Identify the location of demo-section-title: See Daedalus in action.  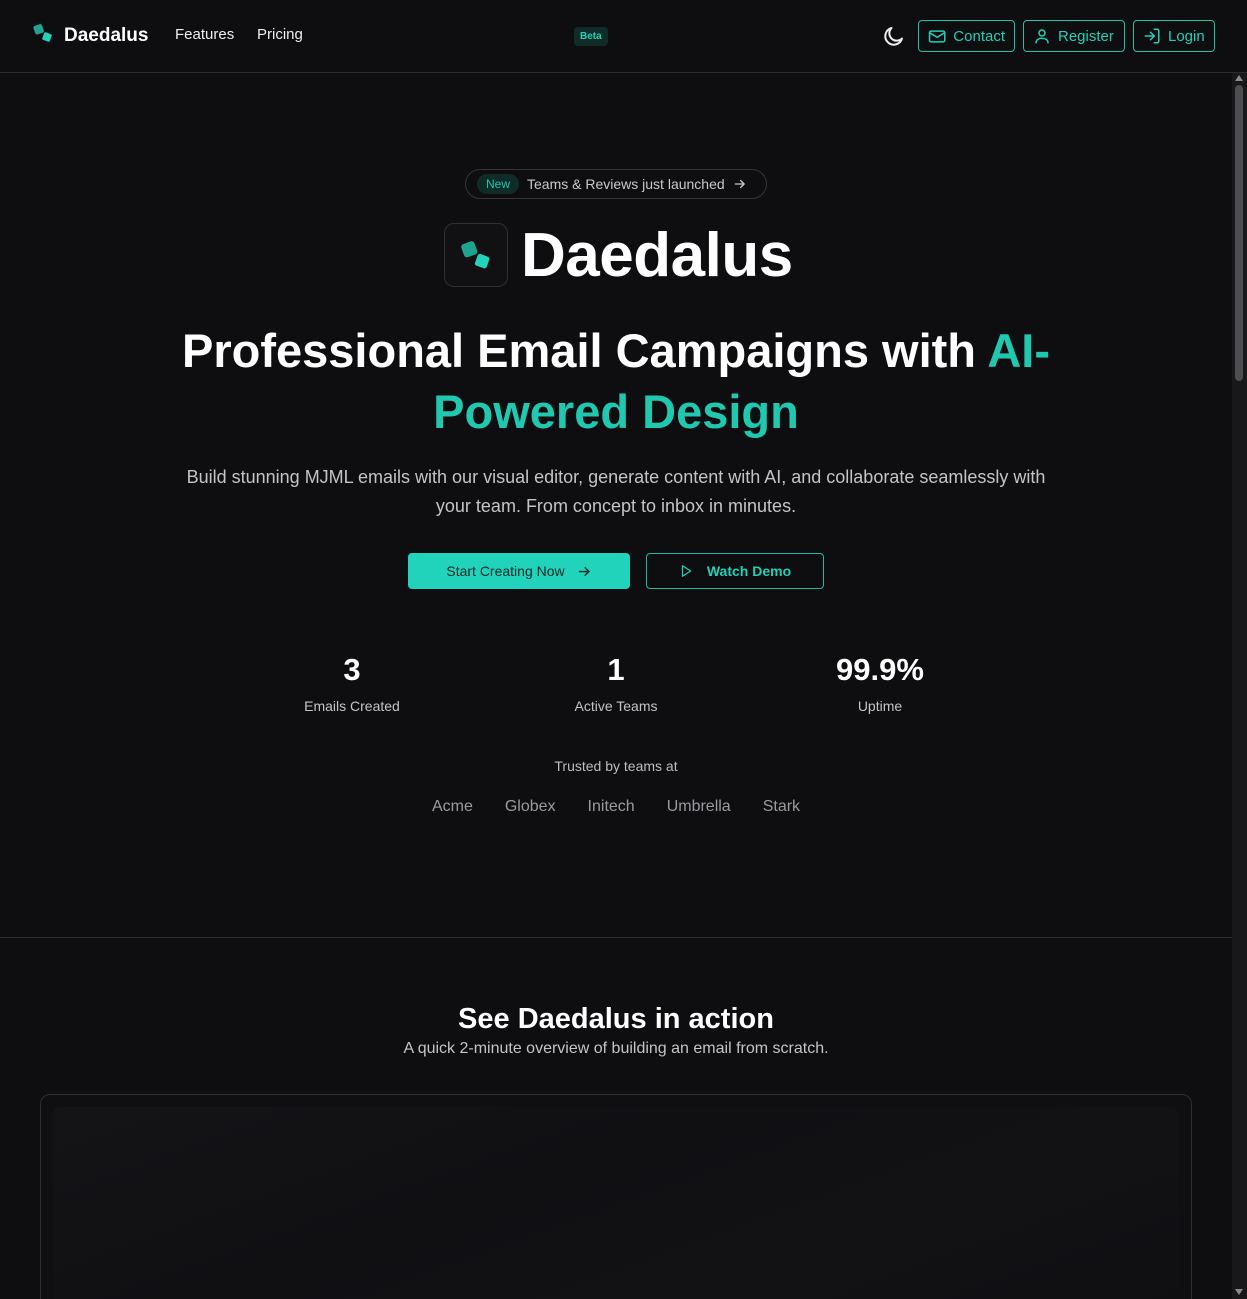
(616, 1019).